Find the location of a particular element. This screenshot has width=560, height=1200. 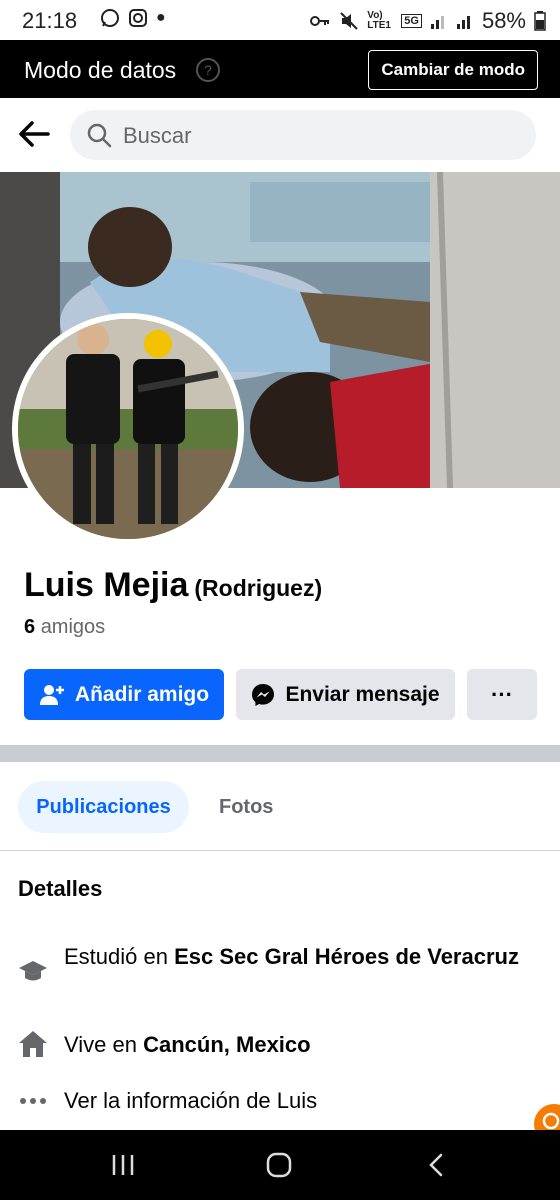

detail-lives: Vive en Cancún, Mexico is located at coordinates (294, 1045).